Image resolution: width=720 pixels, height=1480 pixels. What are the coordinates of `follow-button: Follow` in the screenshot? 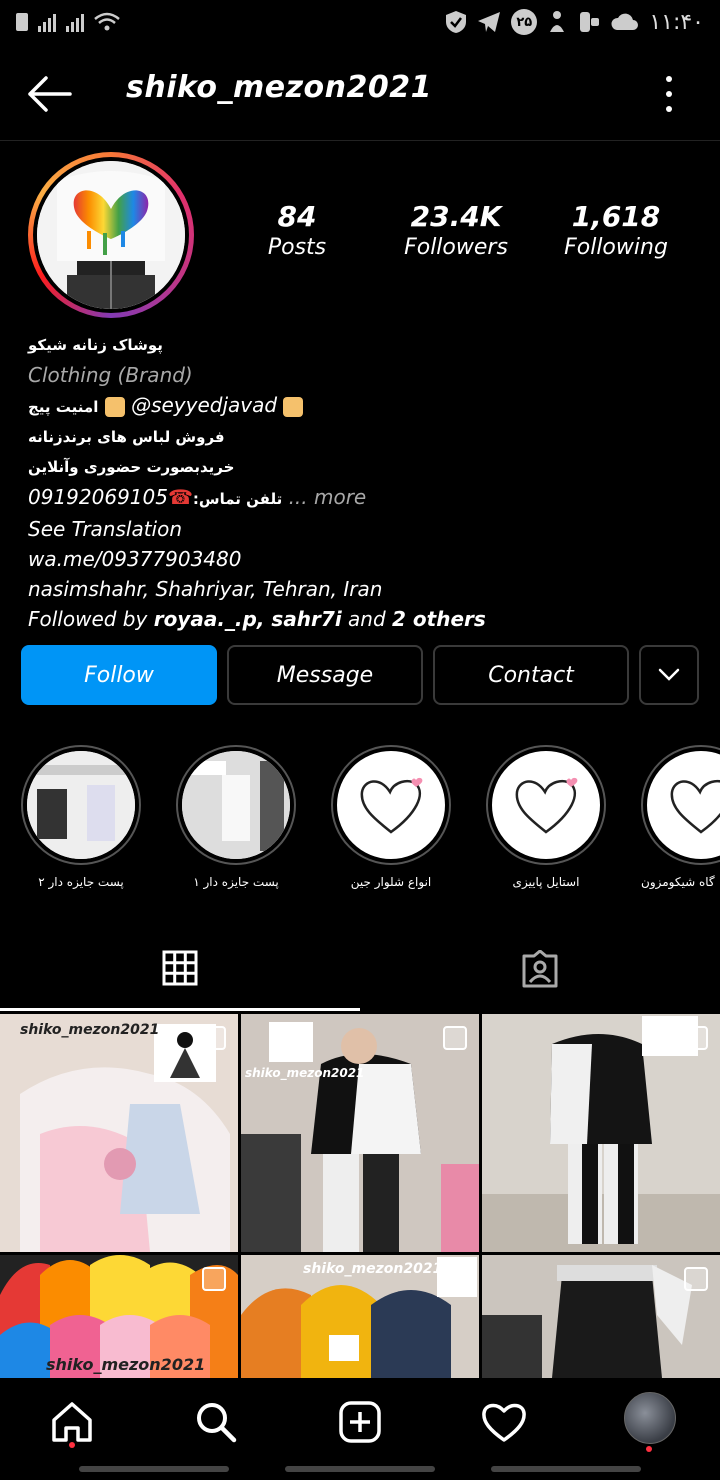 It's located at (119, 675).